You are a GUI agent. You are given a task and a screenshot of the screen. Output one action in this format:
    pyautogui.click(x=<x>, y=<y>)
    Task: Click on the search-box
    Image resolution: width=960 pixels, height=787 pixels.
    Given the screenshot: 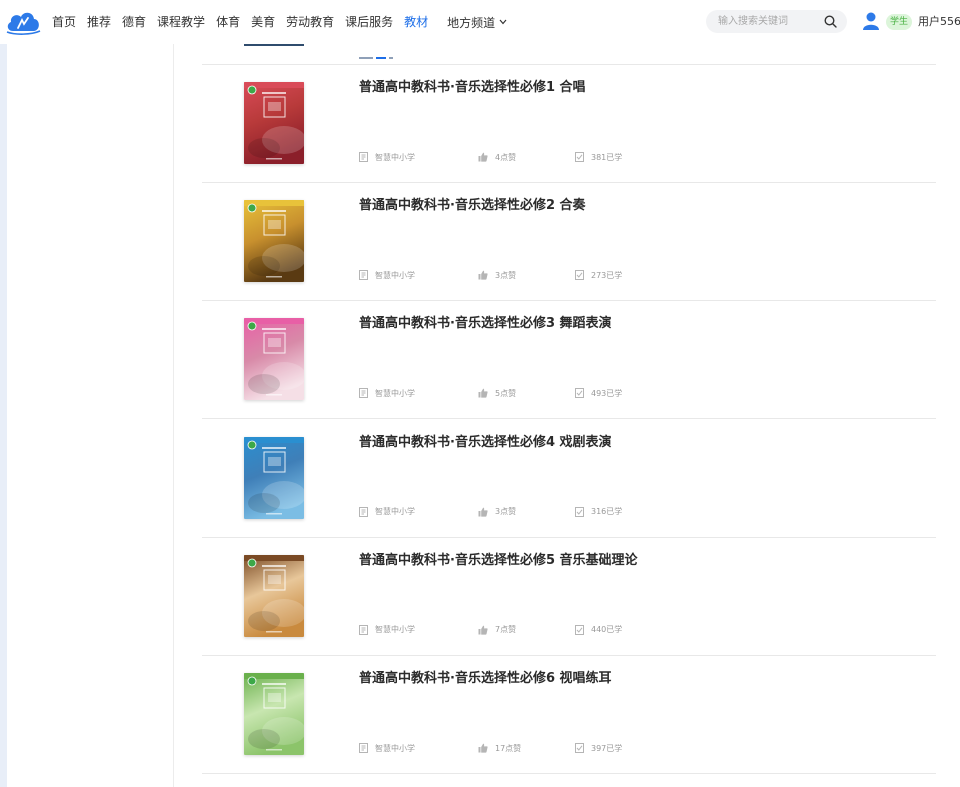 What is the action you would take?
    pyautogui.click(x=776, y=21)
    